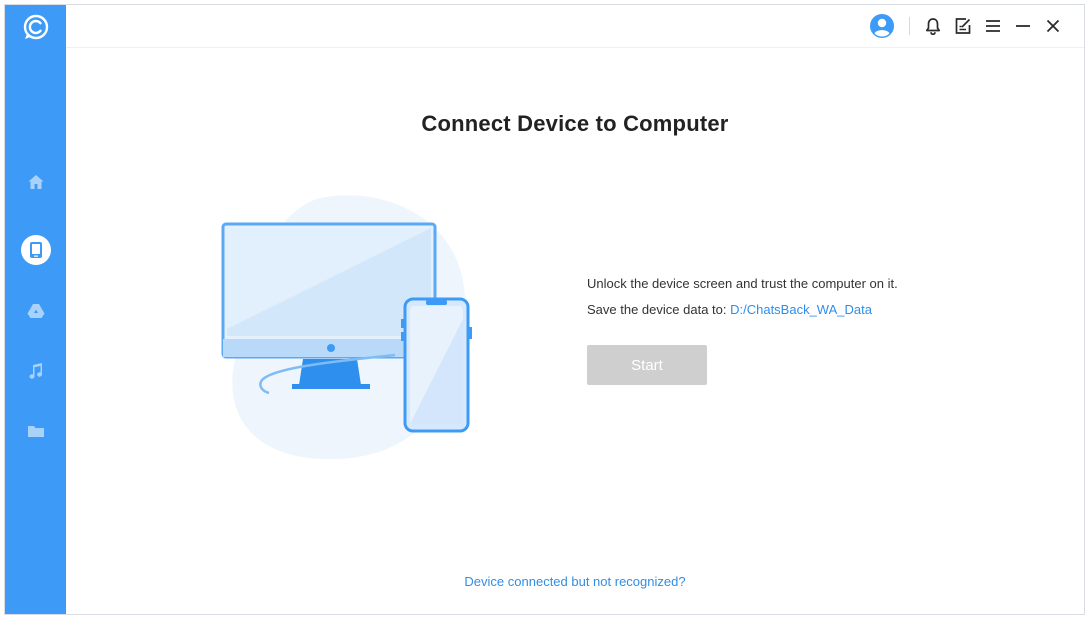  Describe the element at coordinates (575, 581) in the screenshot. I see `device-not-recognized-link: Device connected but not recognized?` at that location.